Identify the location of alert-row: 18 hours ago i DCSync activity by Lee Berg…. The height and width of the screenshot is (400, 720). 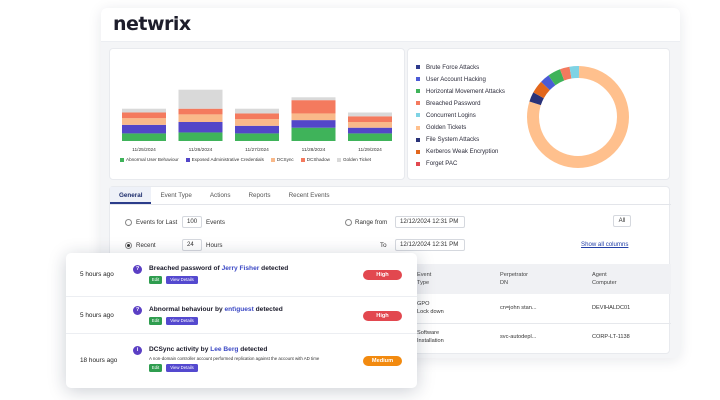
(241, 361).